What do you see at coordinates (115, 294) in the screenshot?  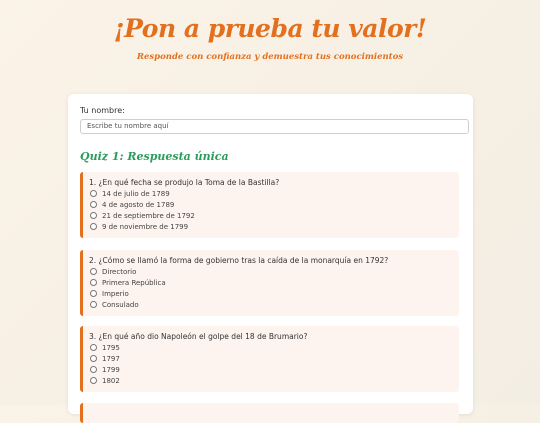 I see `option-label: Imperio` at bounding box center [115, 294].